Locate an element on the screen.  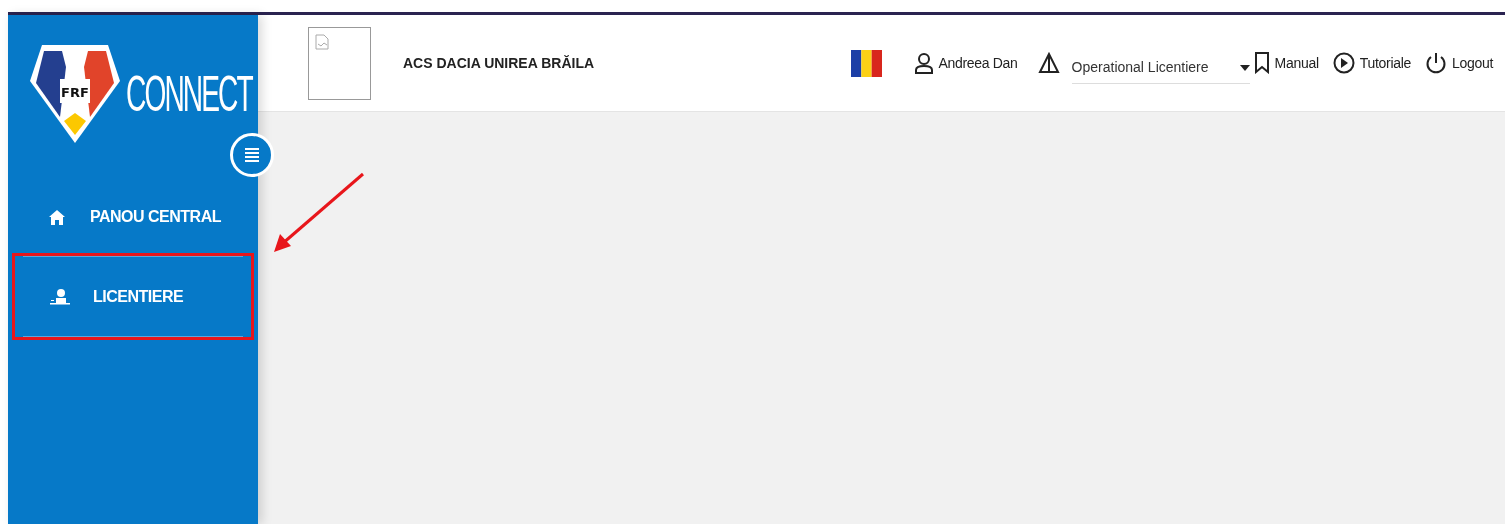
logo-badge-text: FRF is located at coordinates (75, 92).